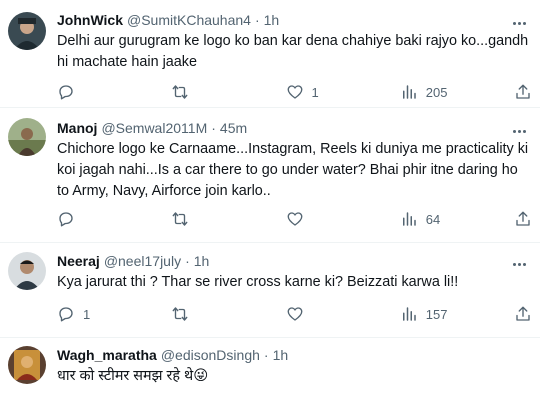  What do you see at coordinates (87, 314) in the screenshot?
I see `reply-count: 1` at bounding box center [87, 314].